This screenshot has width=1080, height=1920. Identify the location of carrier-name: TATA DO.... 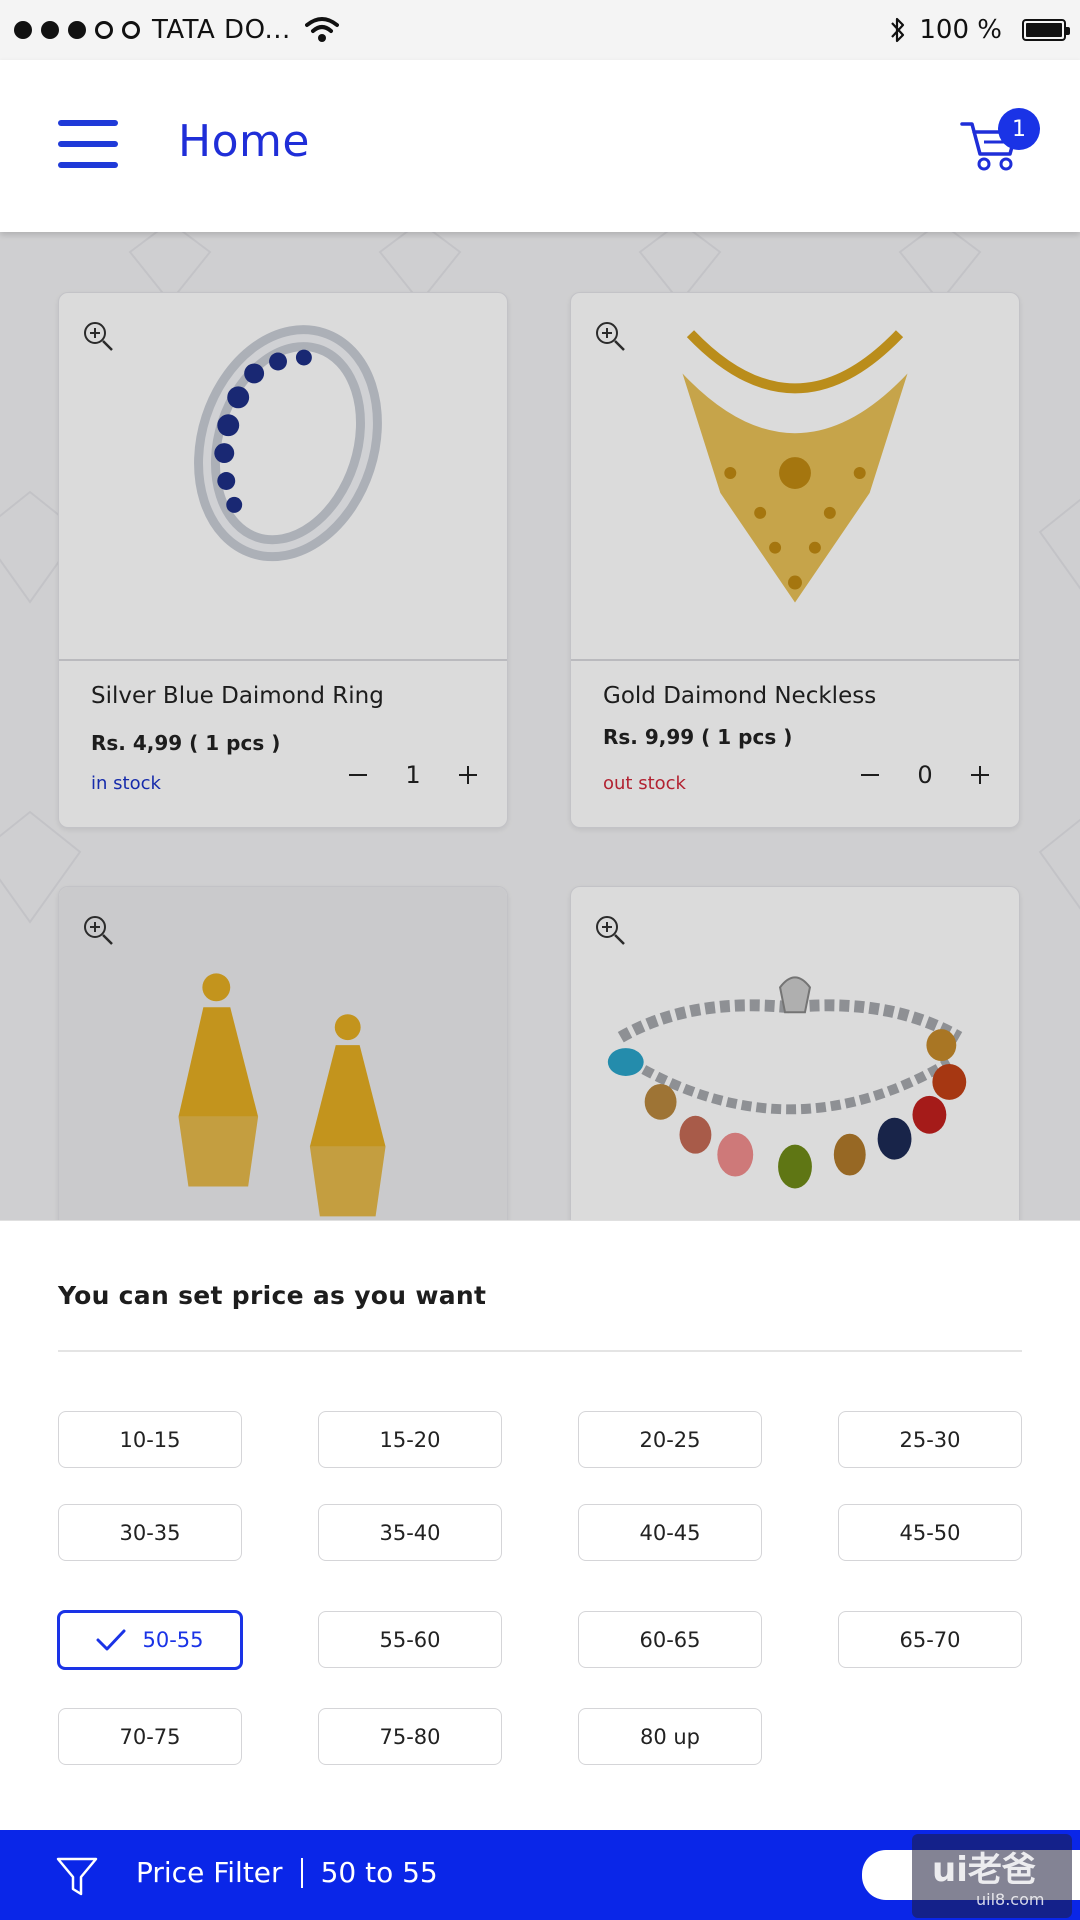
(221, 30).